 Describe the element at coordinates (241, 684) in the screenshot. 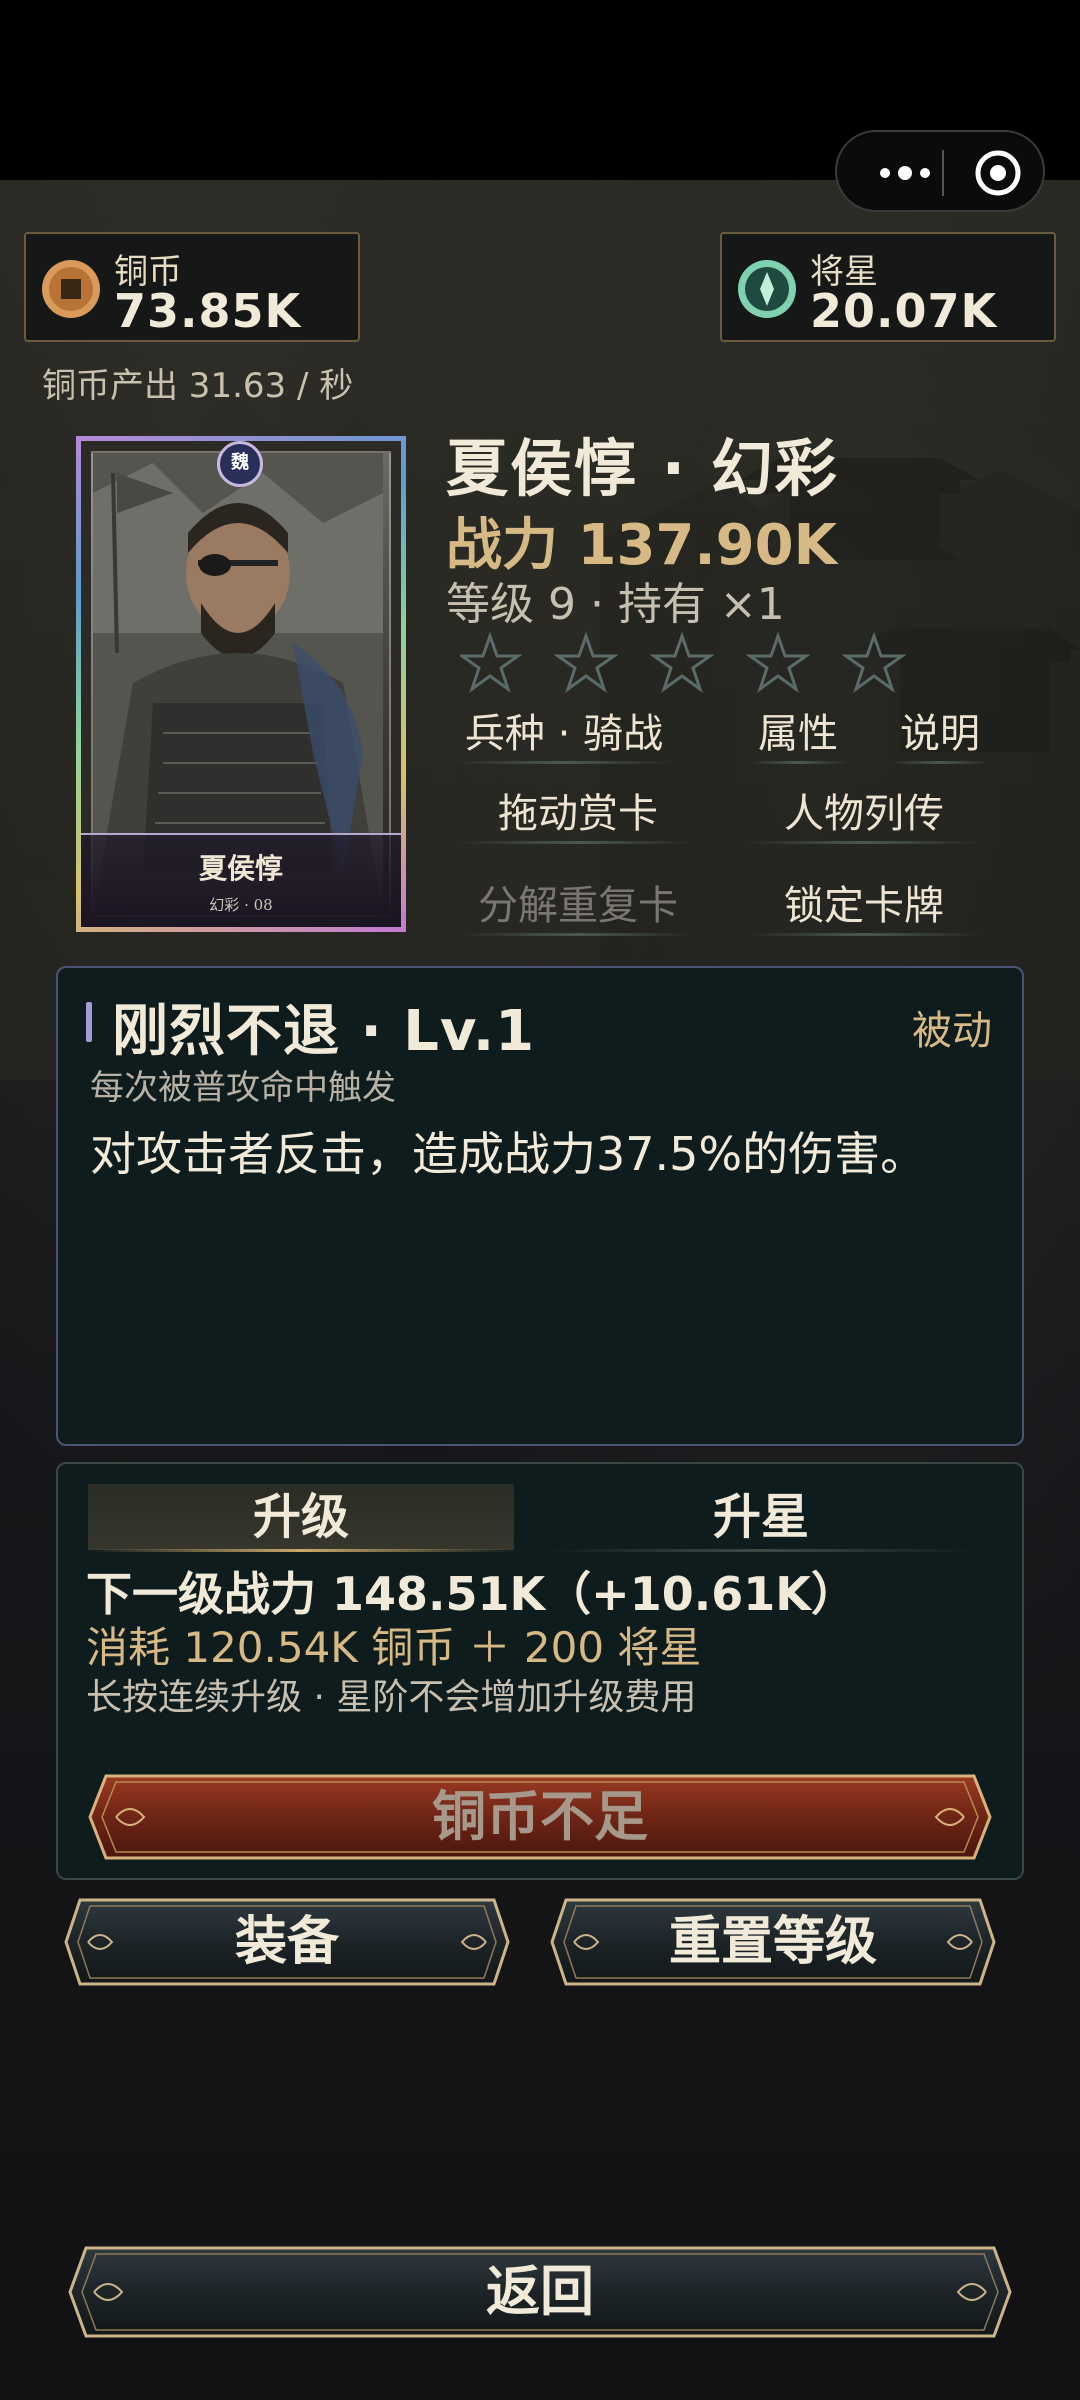

I see `hero-card: 魏 夏侯惇 幻彩 · 08` at that location.